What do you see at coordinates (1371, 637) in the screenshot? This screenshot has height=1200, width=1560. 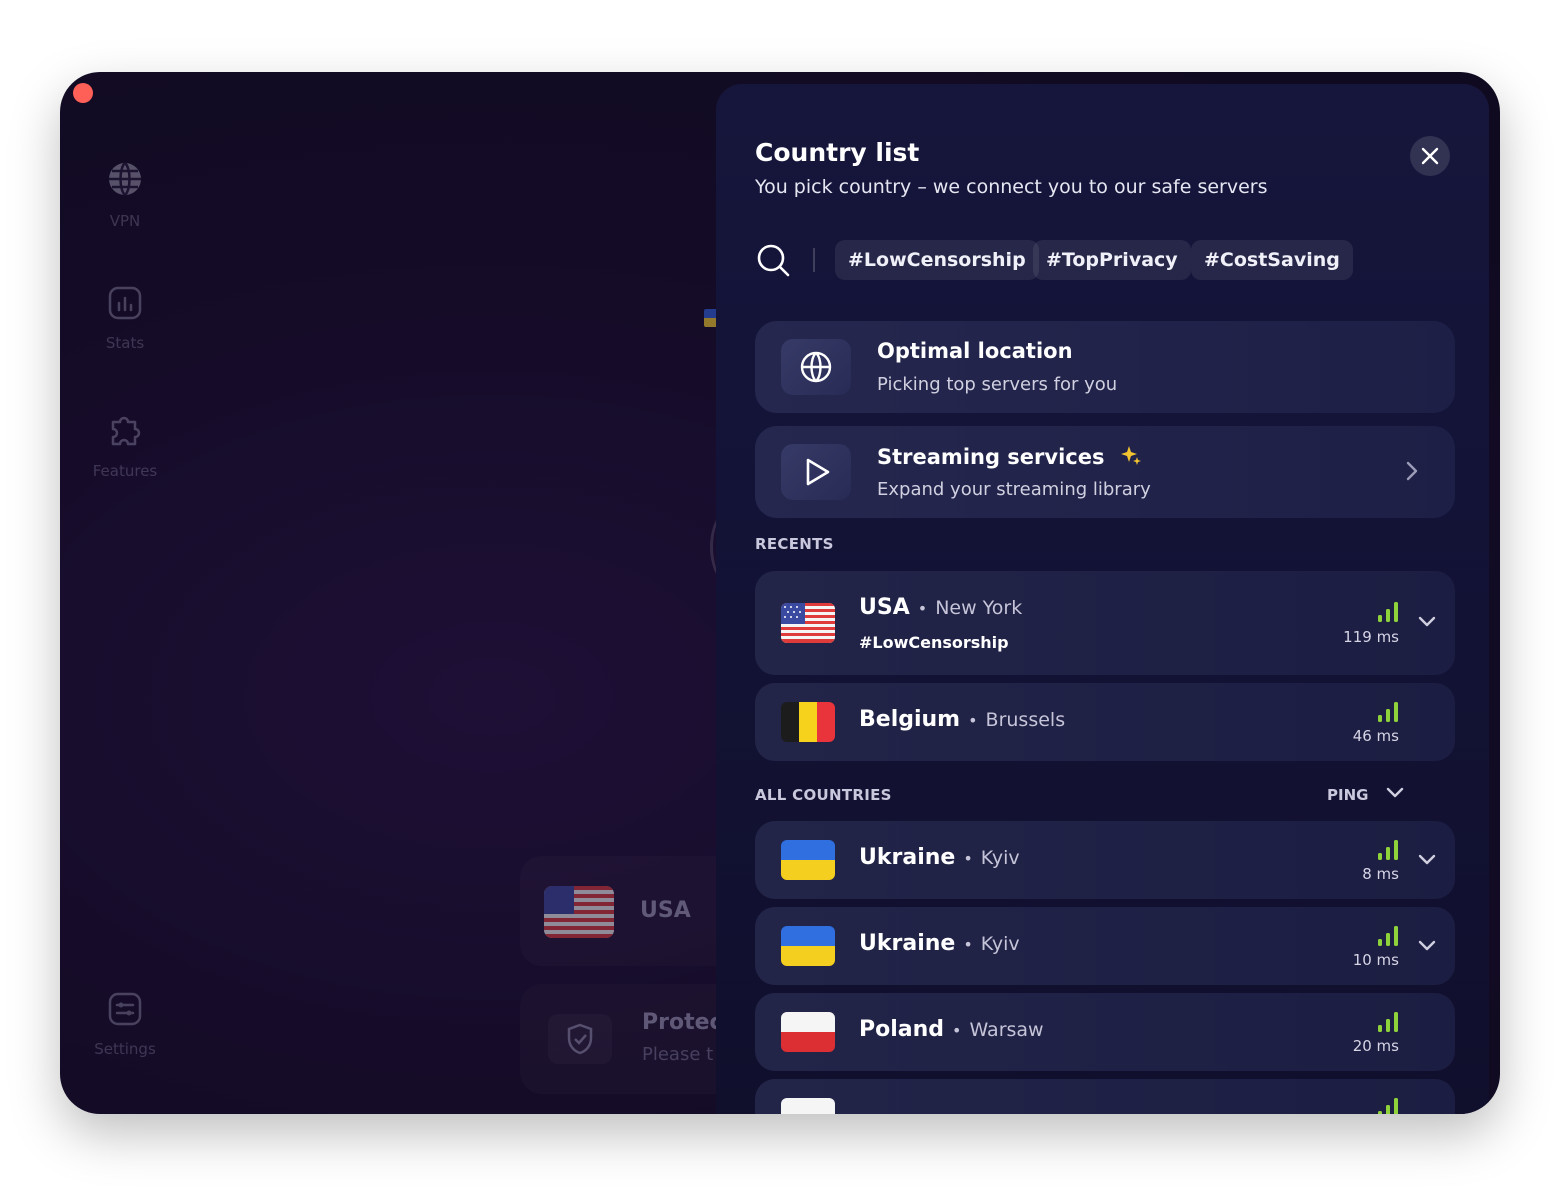 I see `ping-value: 119 ms` at bounding box center [1371, 637].